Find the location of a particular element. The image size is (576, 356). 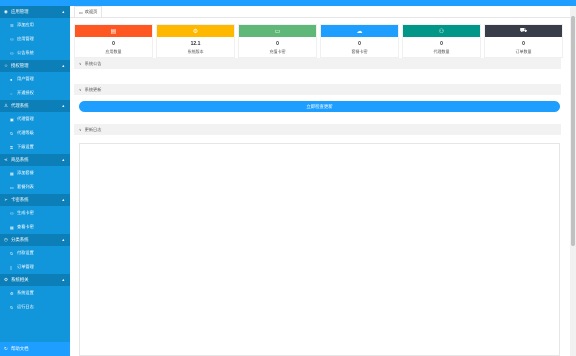

window-icon: ▭ is located at coordinates (81, 12).